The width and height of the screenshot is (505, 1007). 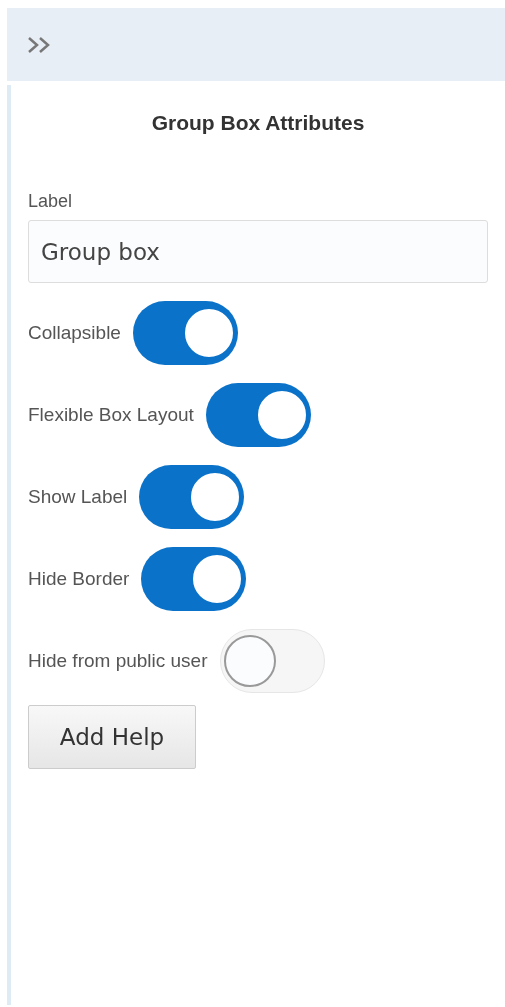 I want to click on toggle-label: Hide Border, so click(x=79, y=579).